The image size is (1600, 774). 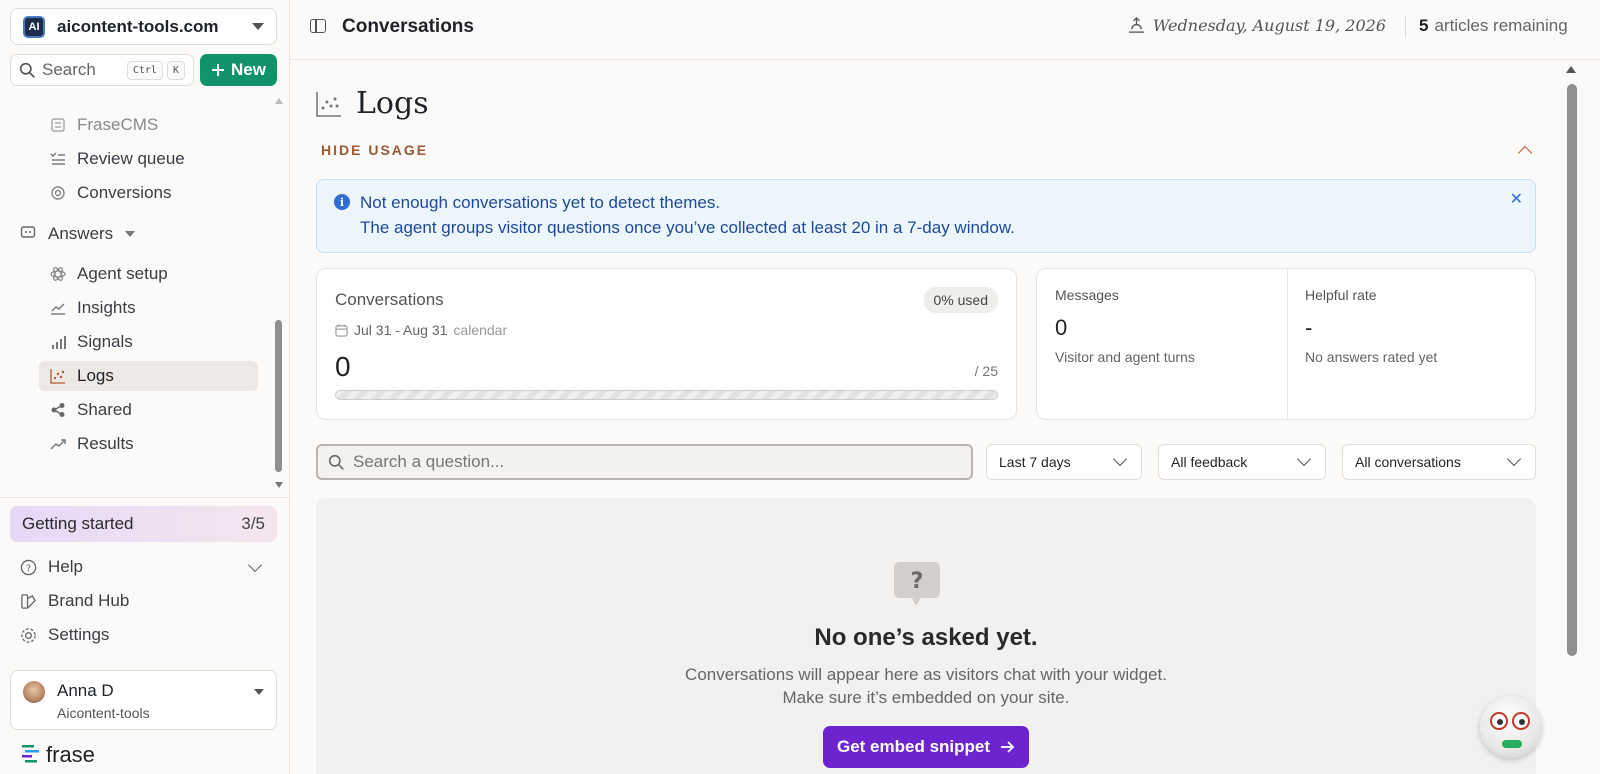 What do you see at coordinates (65, 566) in the screenshot?
I see `help-label: Help` at bounding box center [65, 566].